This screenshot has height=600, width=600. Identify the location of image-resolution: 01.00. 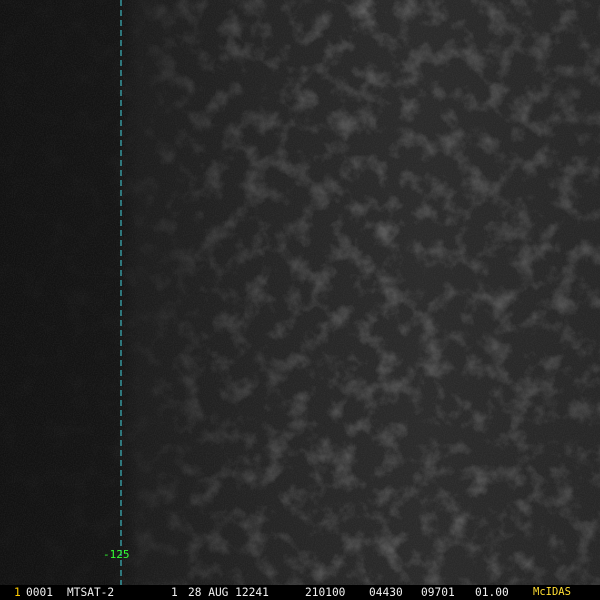
(492, 592).